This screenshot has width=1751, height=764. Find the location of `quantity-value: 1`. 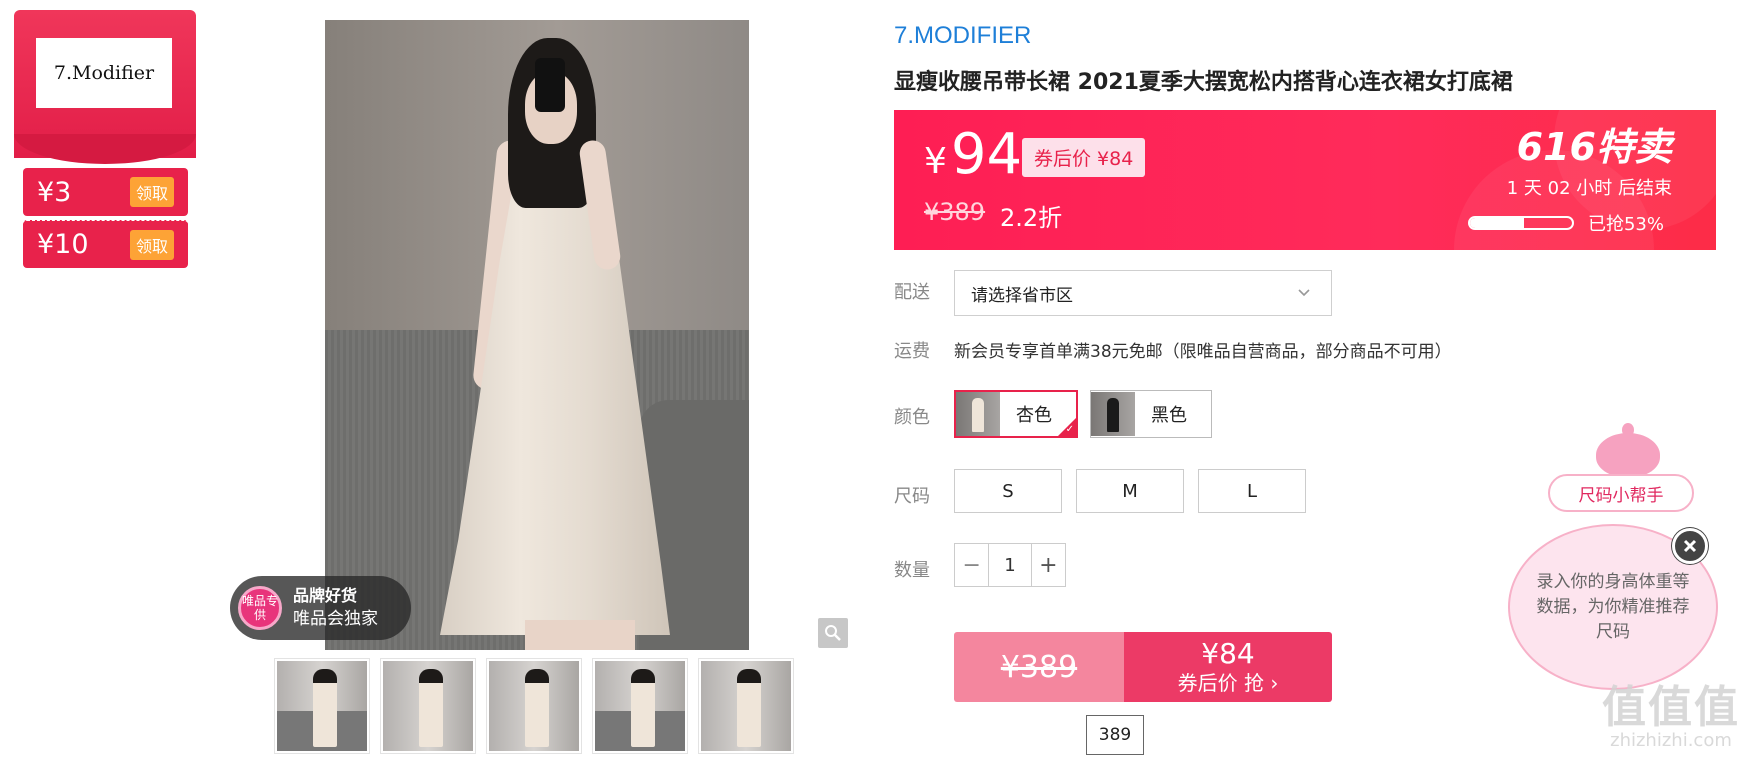

quantity-value: 1 is located at coordinates (1010, 565).